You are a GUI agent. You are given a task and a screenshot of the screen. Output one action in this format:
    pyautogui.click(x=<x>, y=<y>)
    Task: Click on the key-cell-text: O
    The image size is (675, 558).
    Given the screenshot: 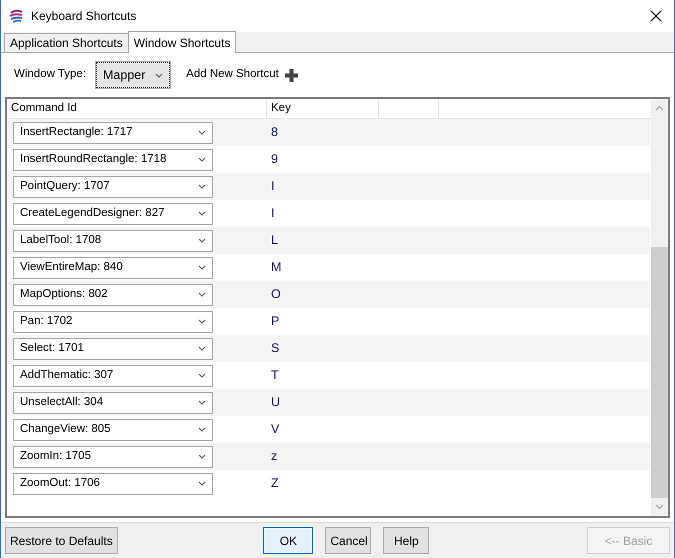 What is the action you would take?
    pyautogui.click(x=276, y=295)
    